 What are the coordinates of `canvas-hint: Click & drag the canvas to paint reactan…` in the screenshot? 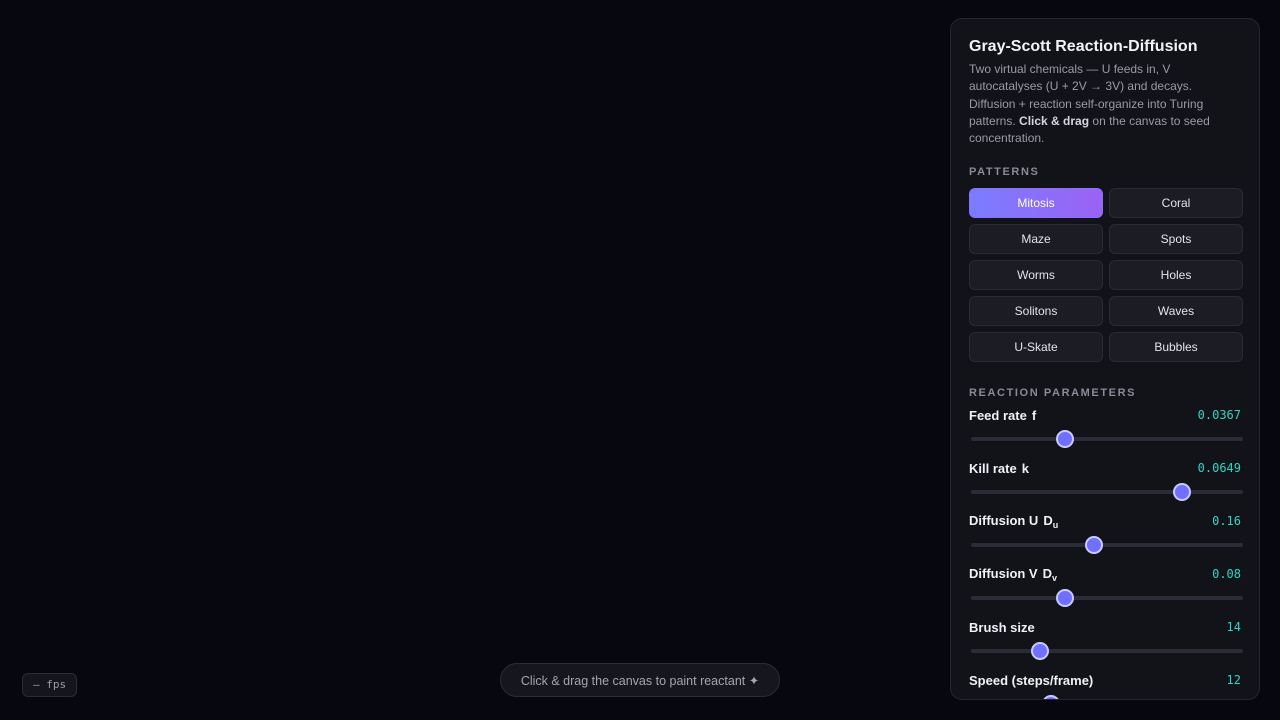 It's located at (640, 680).